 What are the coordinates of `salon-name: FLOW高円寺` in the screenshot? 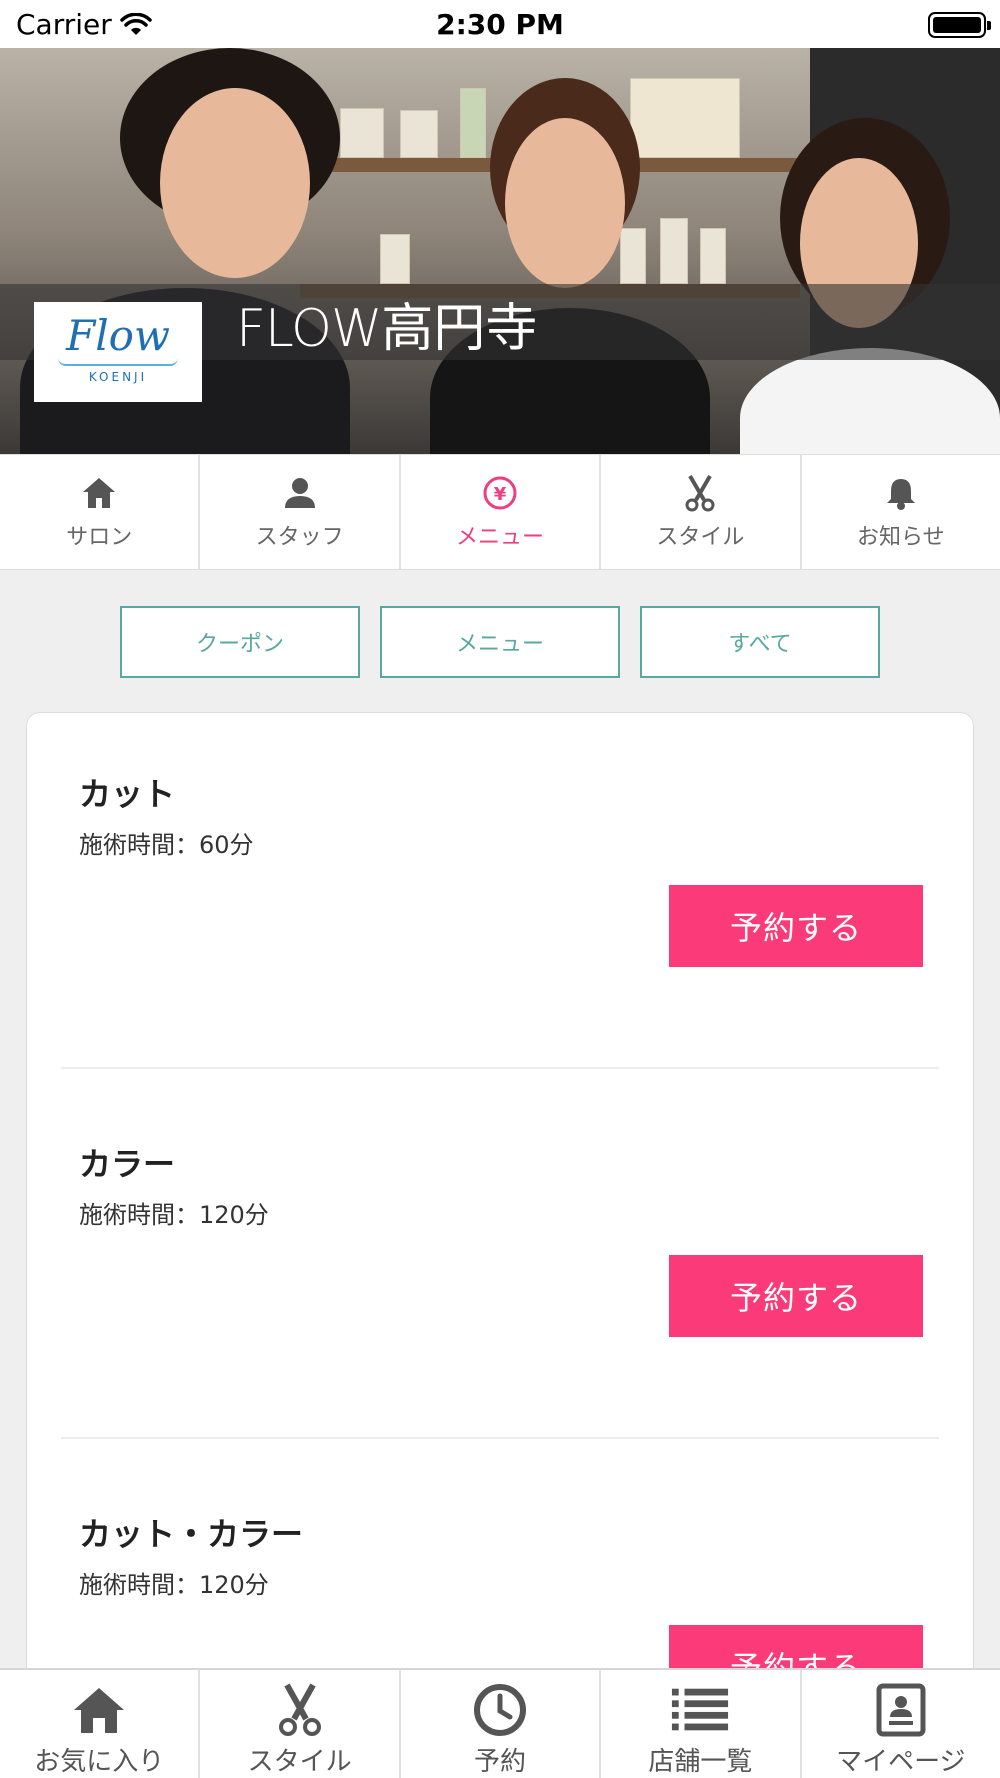 It's located at (386, 323).